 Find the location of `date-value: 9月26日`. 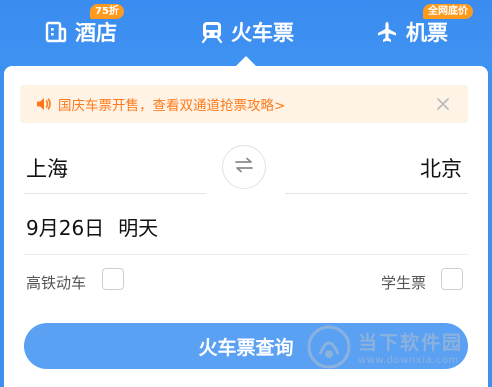

date-value: 9月26日 is located at coordinates (65, 228).